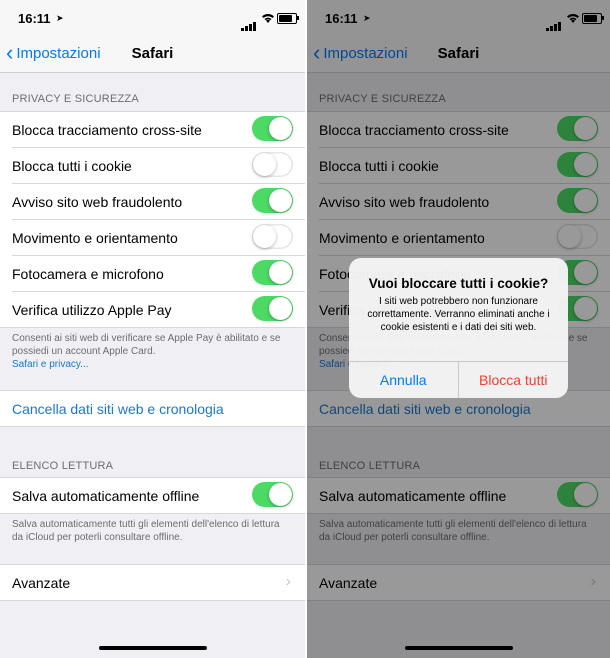  Describe the element at coordinates (268, 18) in the screenshot. I see `wifi-icon` at that location.